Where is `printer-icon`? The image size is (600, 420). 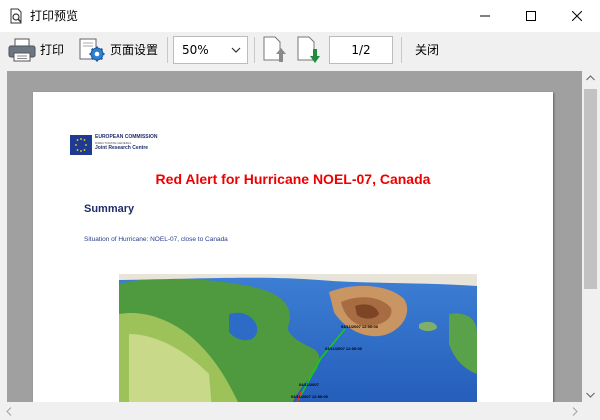
printer-icon is located at coordinates (22, 50).